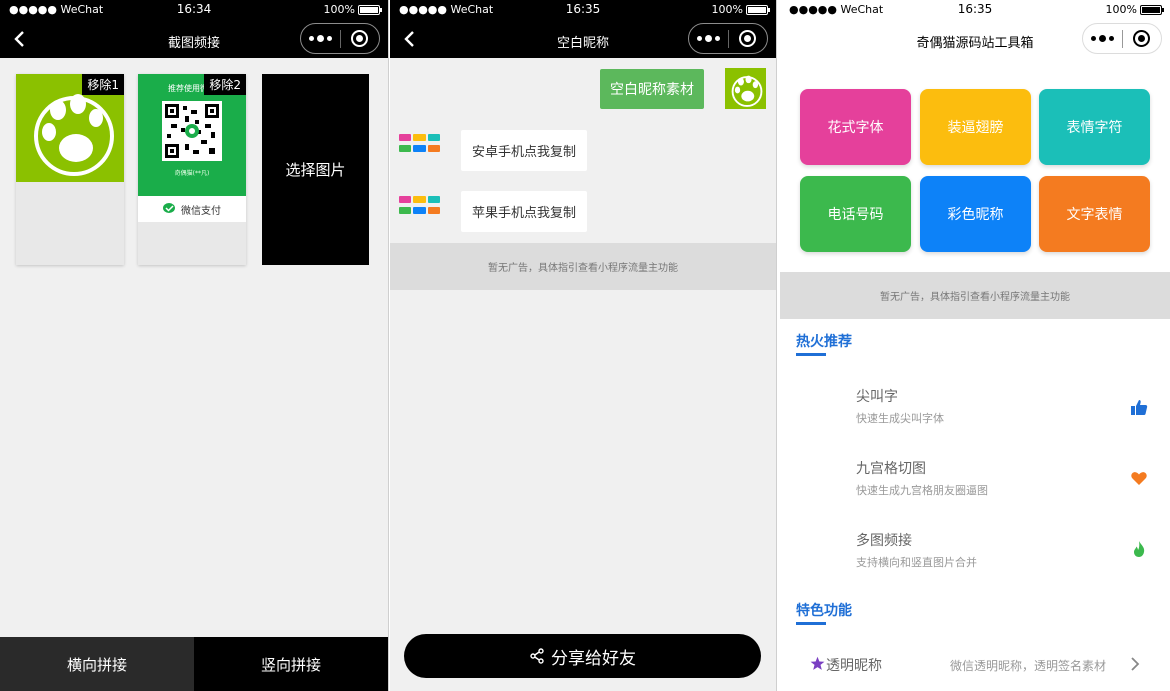 This screenshot has height=691, width=1170. What do you see at coordinates (524, 211) in the screenshot?
I see `apple-copy-button: 苹果手机点我复制` at bounding box center [524, 211].